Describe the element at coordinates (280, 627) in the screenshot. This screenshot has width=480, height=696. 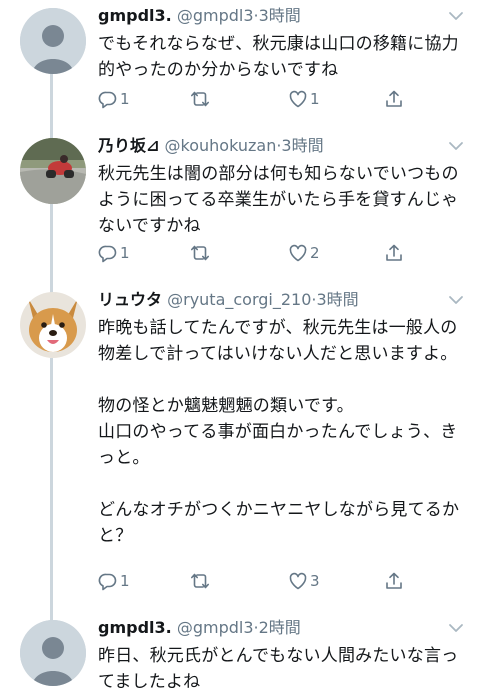
I see `timestamp: 2時間` at that location.